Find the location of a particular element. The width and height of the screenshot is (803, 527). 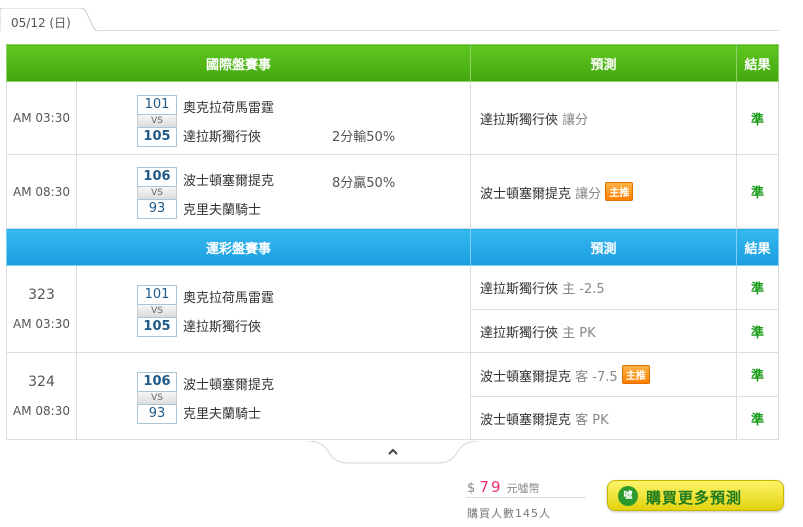

price-divider is located at coordinates (526, 497).